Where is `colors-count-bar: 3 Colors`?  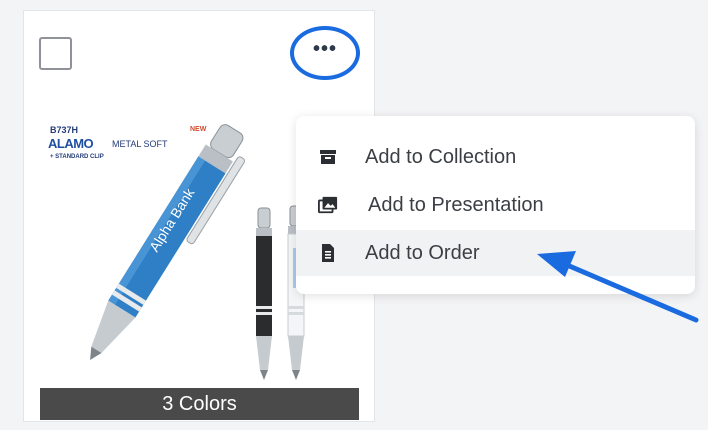 colors-count-bar: 3 Colors is located at coordinates (199, 404).